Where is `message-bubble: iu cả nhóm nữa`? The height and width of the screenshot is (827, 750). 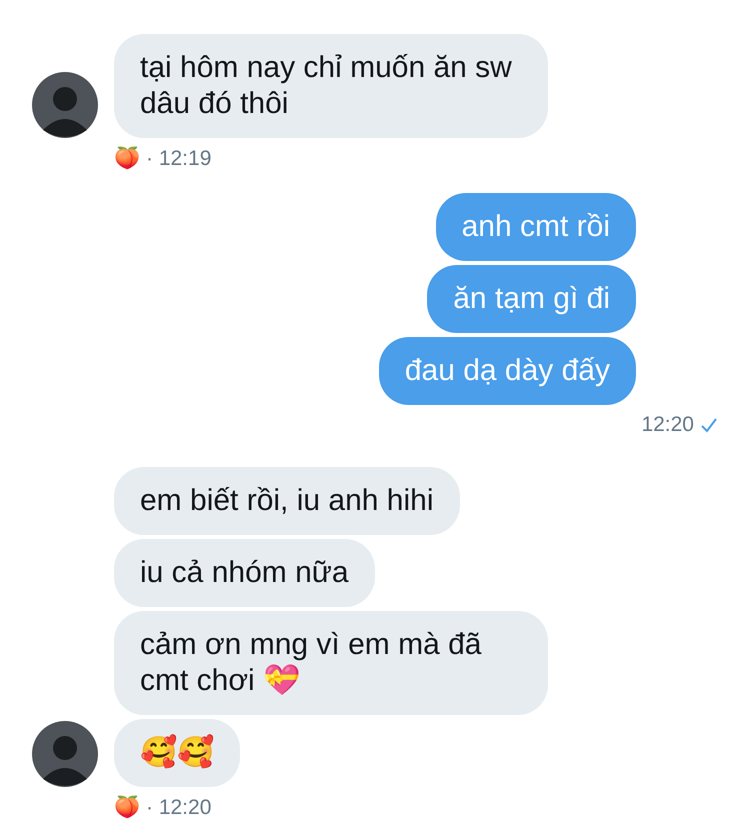
message-bubble: iu cả nhóm nữa is located at coordinates (244, 573).